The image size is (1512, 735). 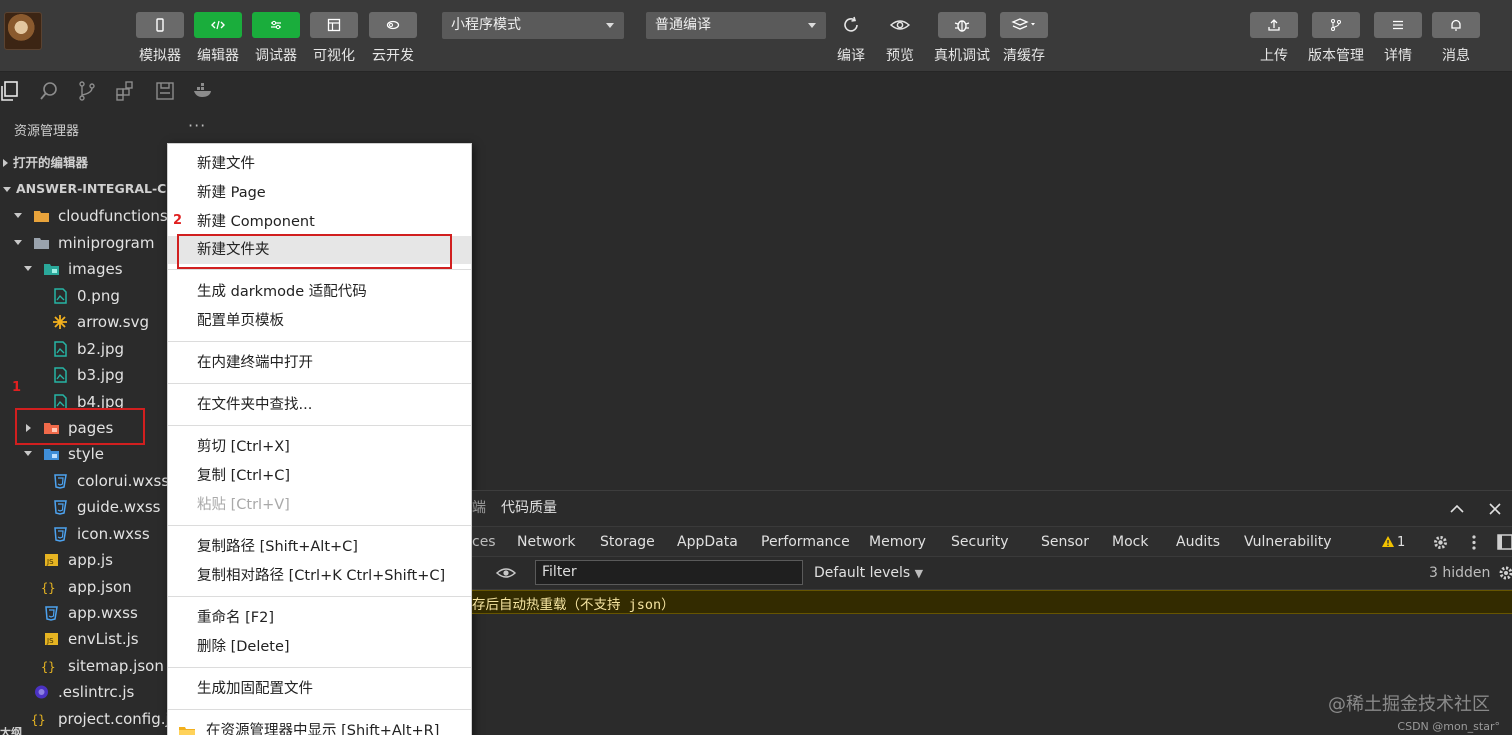 I want to click on compile-button, so click(x=851, y=25).